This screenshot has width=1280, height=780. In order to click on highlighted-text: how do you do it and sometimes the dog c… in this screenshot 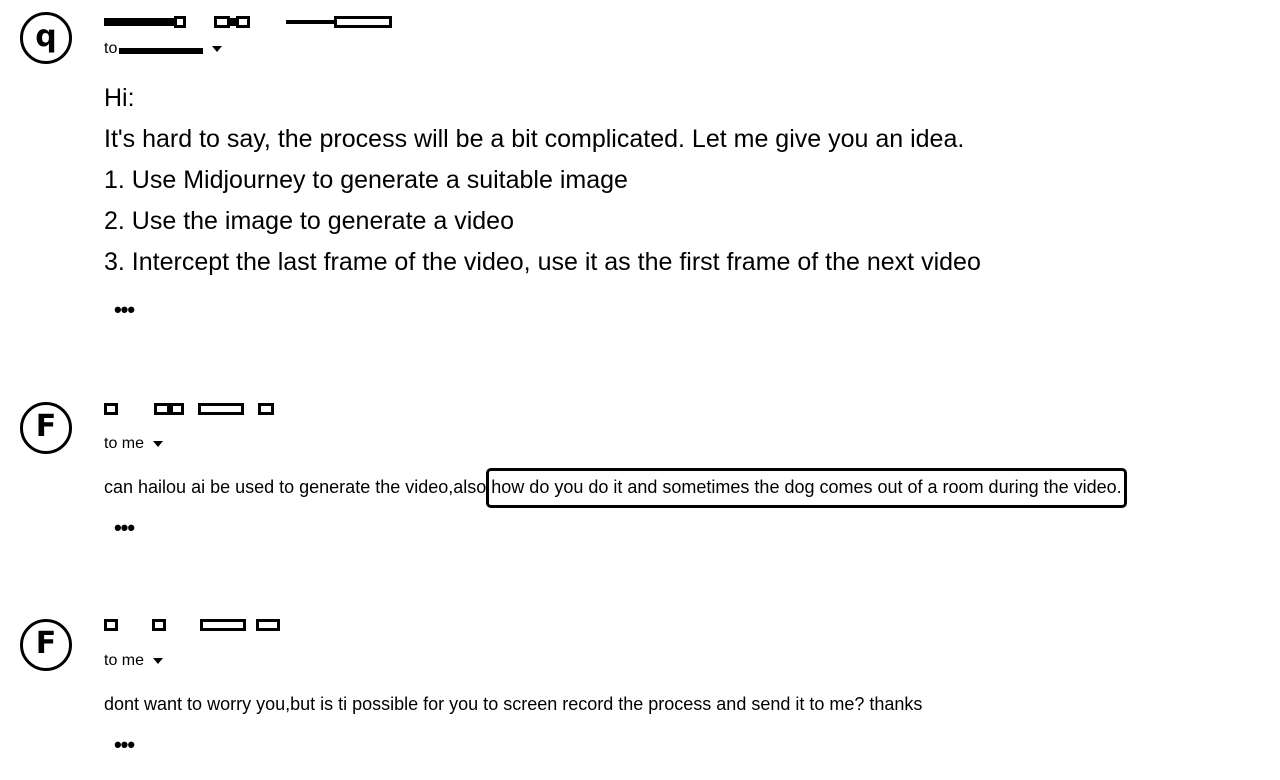, I will do `click(806, 488)`.